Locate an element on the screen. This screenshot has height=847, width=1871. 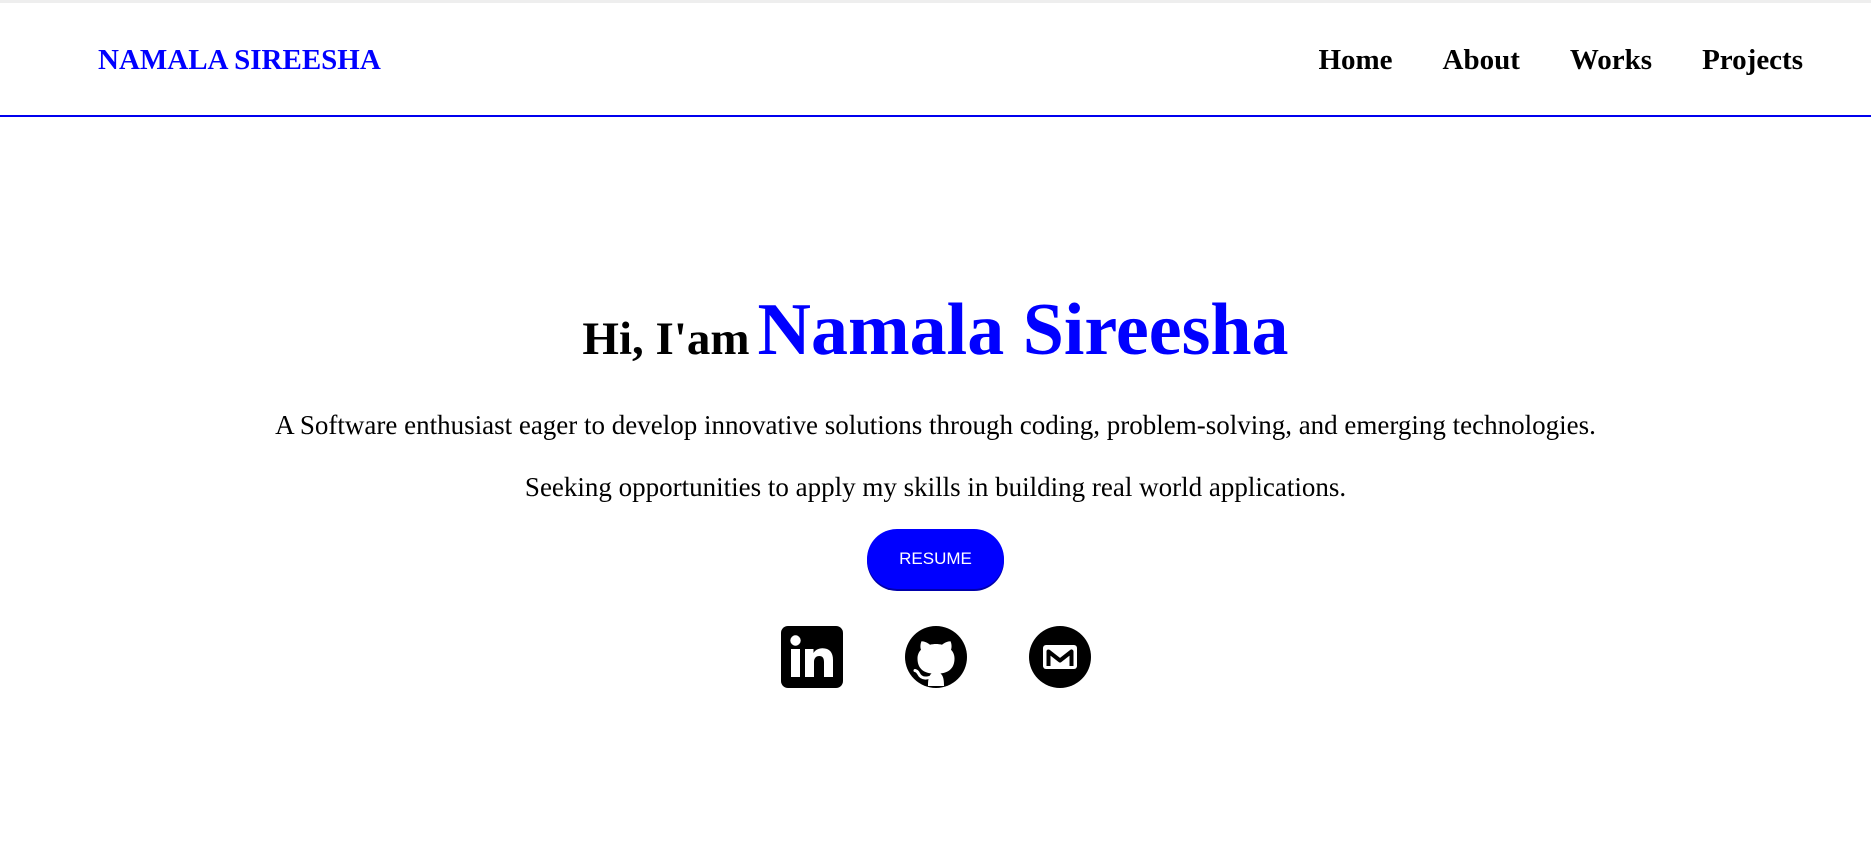
email-link is located at coordinates (1060, 657).